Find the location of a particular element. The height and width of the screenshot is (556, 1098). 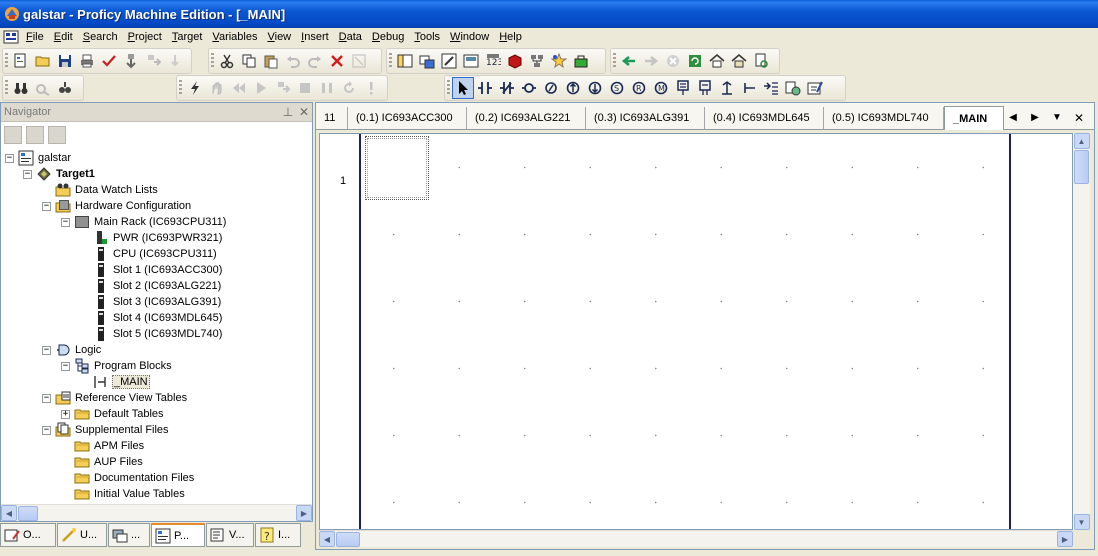

set-coil-icon: S is located at coordinates (617, 88).